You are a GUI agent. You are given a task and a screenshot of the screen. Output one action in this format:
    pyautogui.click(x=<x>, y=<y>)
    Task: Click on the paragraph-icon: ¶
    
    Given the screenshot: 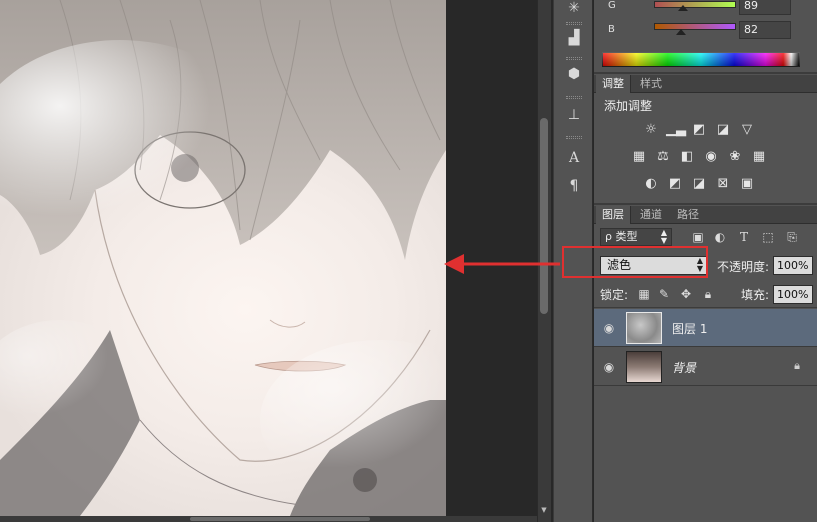 What is the action you would take?
    pyautogui.click(x=574, y=186)
    